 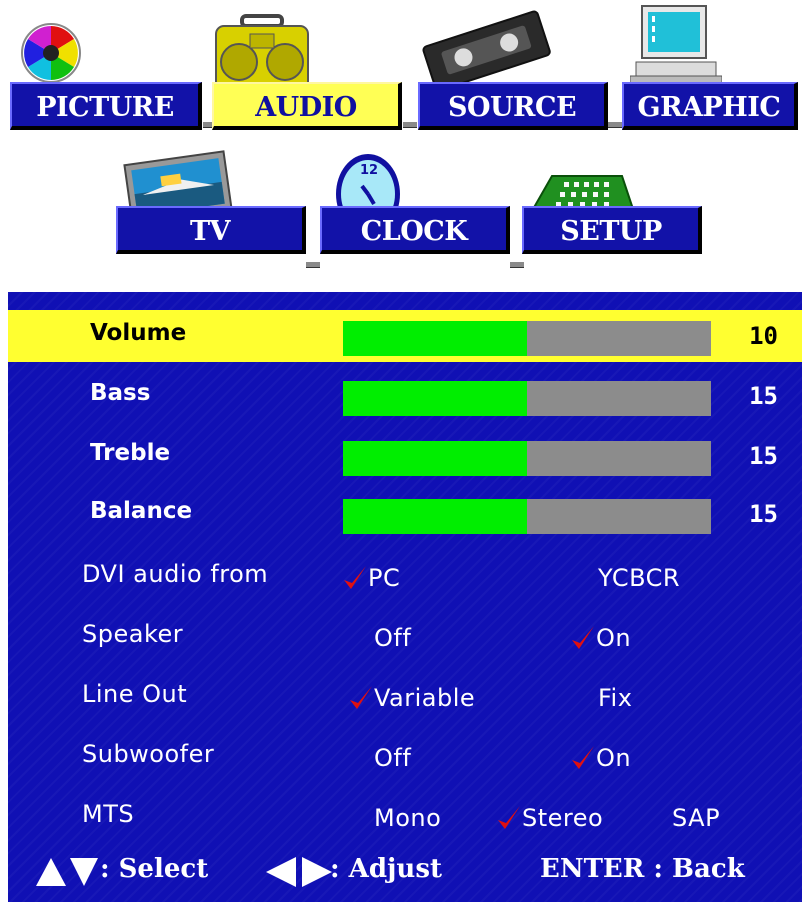 I want to click on line-out-option-variable: Variable, so click(x=424, y=698).